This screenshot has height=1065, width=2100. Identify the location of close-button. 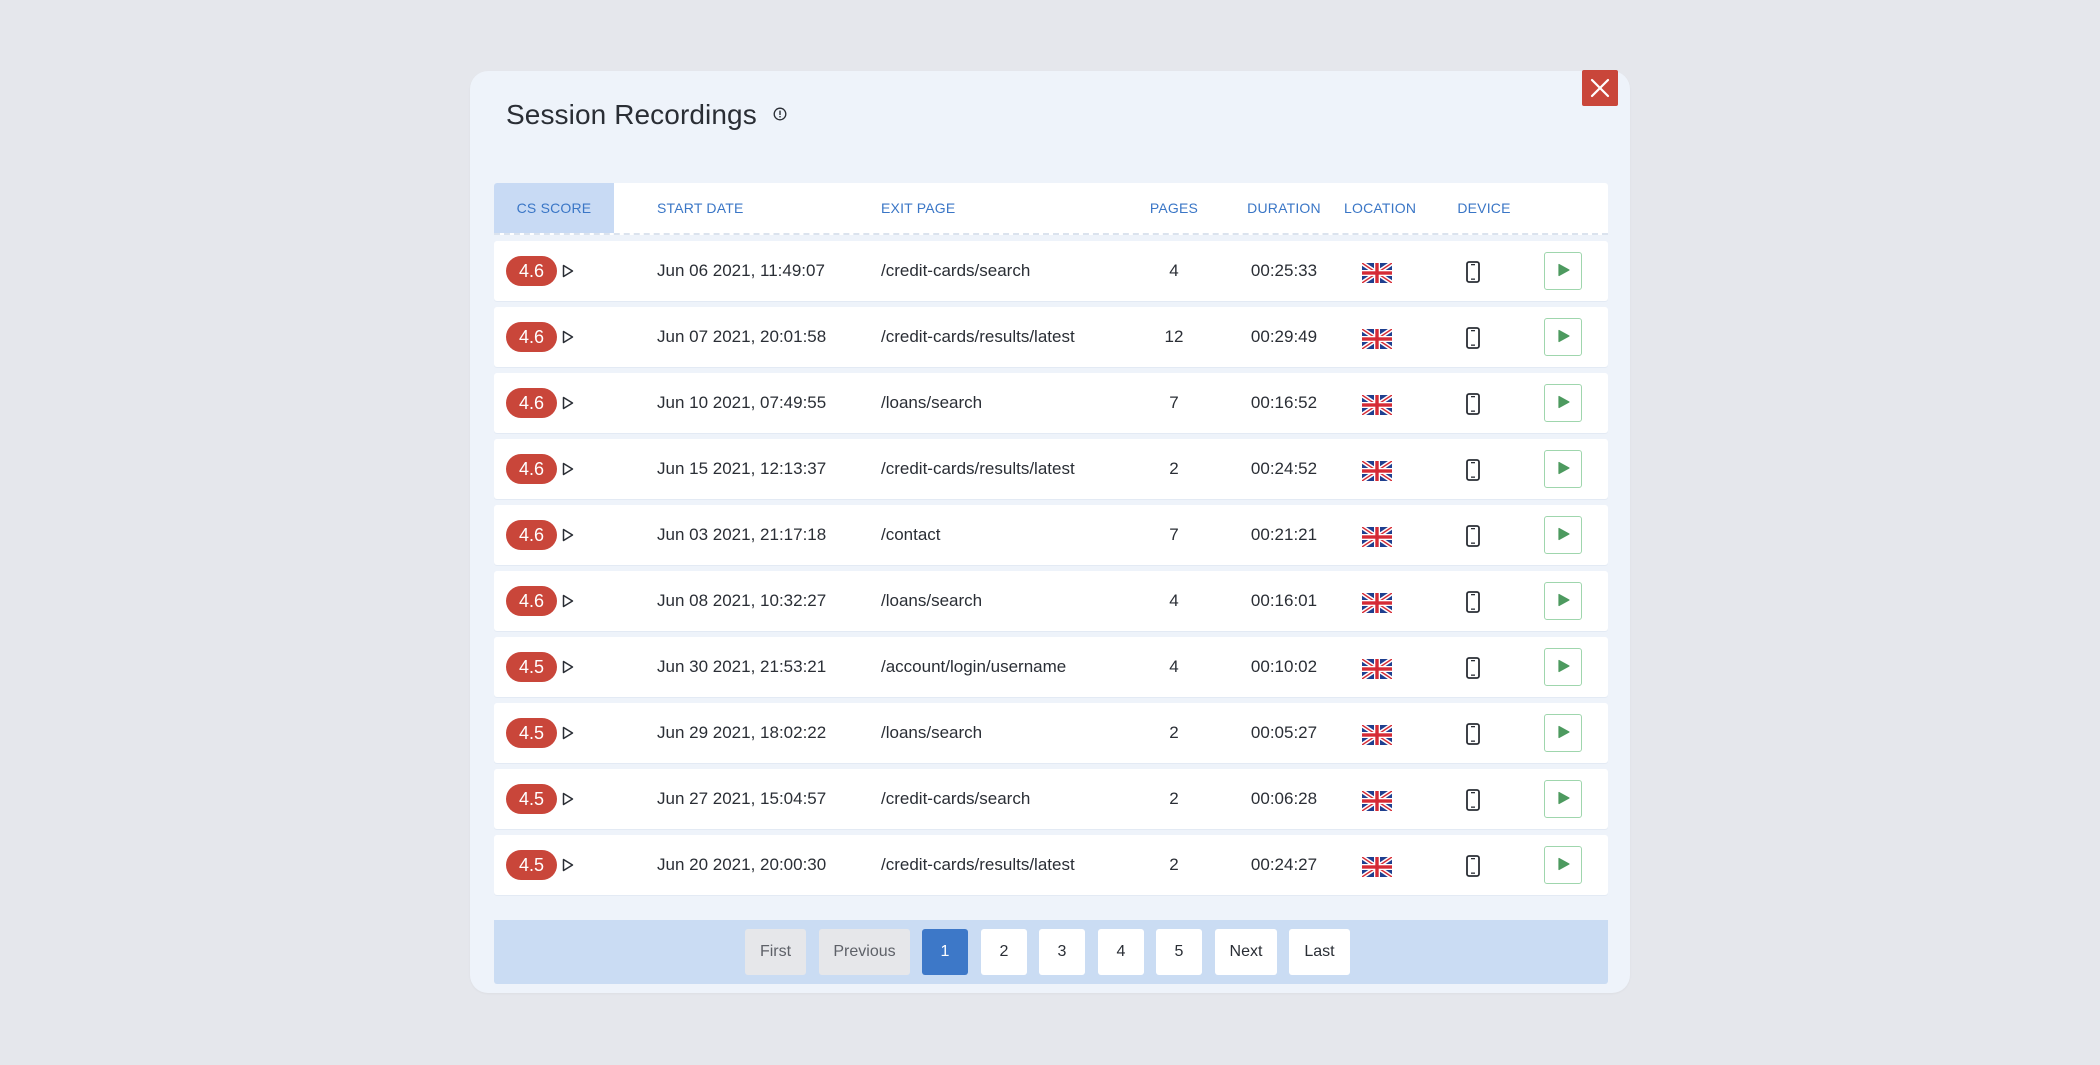
(1600, 88).